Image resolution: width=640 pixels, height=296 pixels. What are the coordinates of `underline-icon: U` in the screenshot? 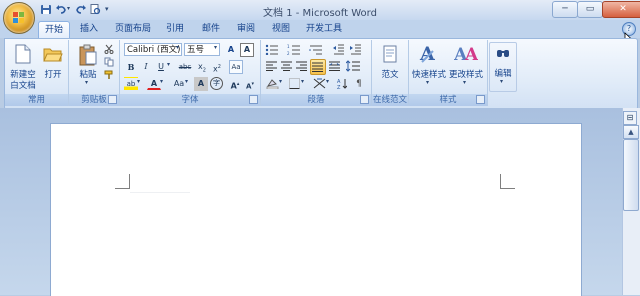 It's located at (161, 67).